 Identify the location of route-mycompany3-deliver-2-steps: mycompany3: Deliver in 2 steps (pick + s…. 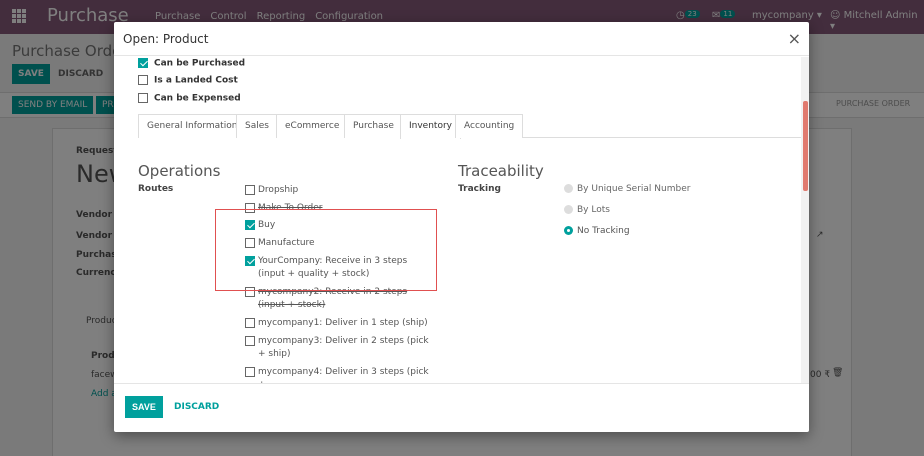
(340, 348).